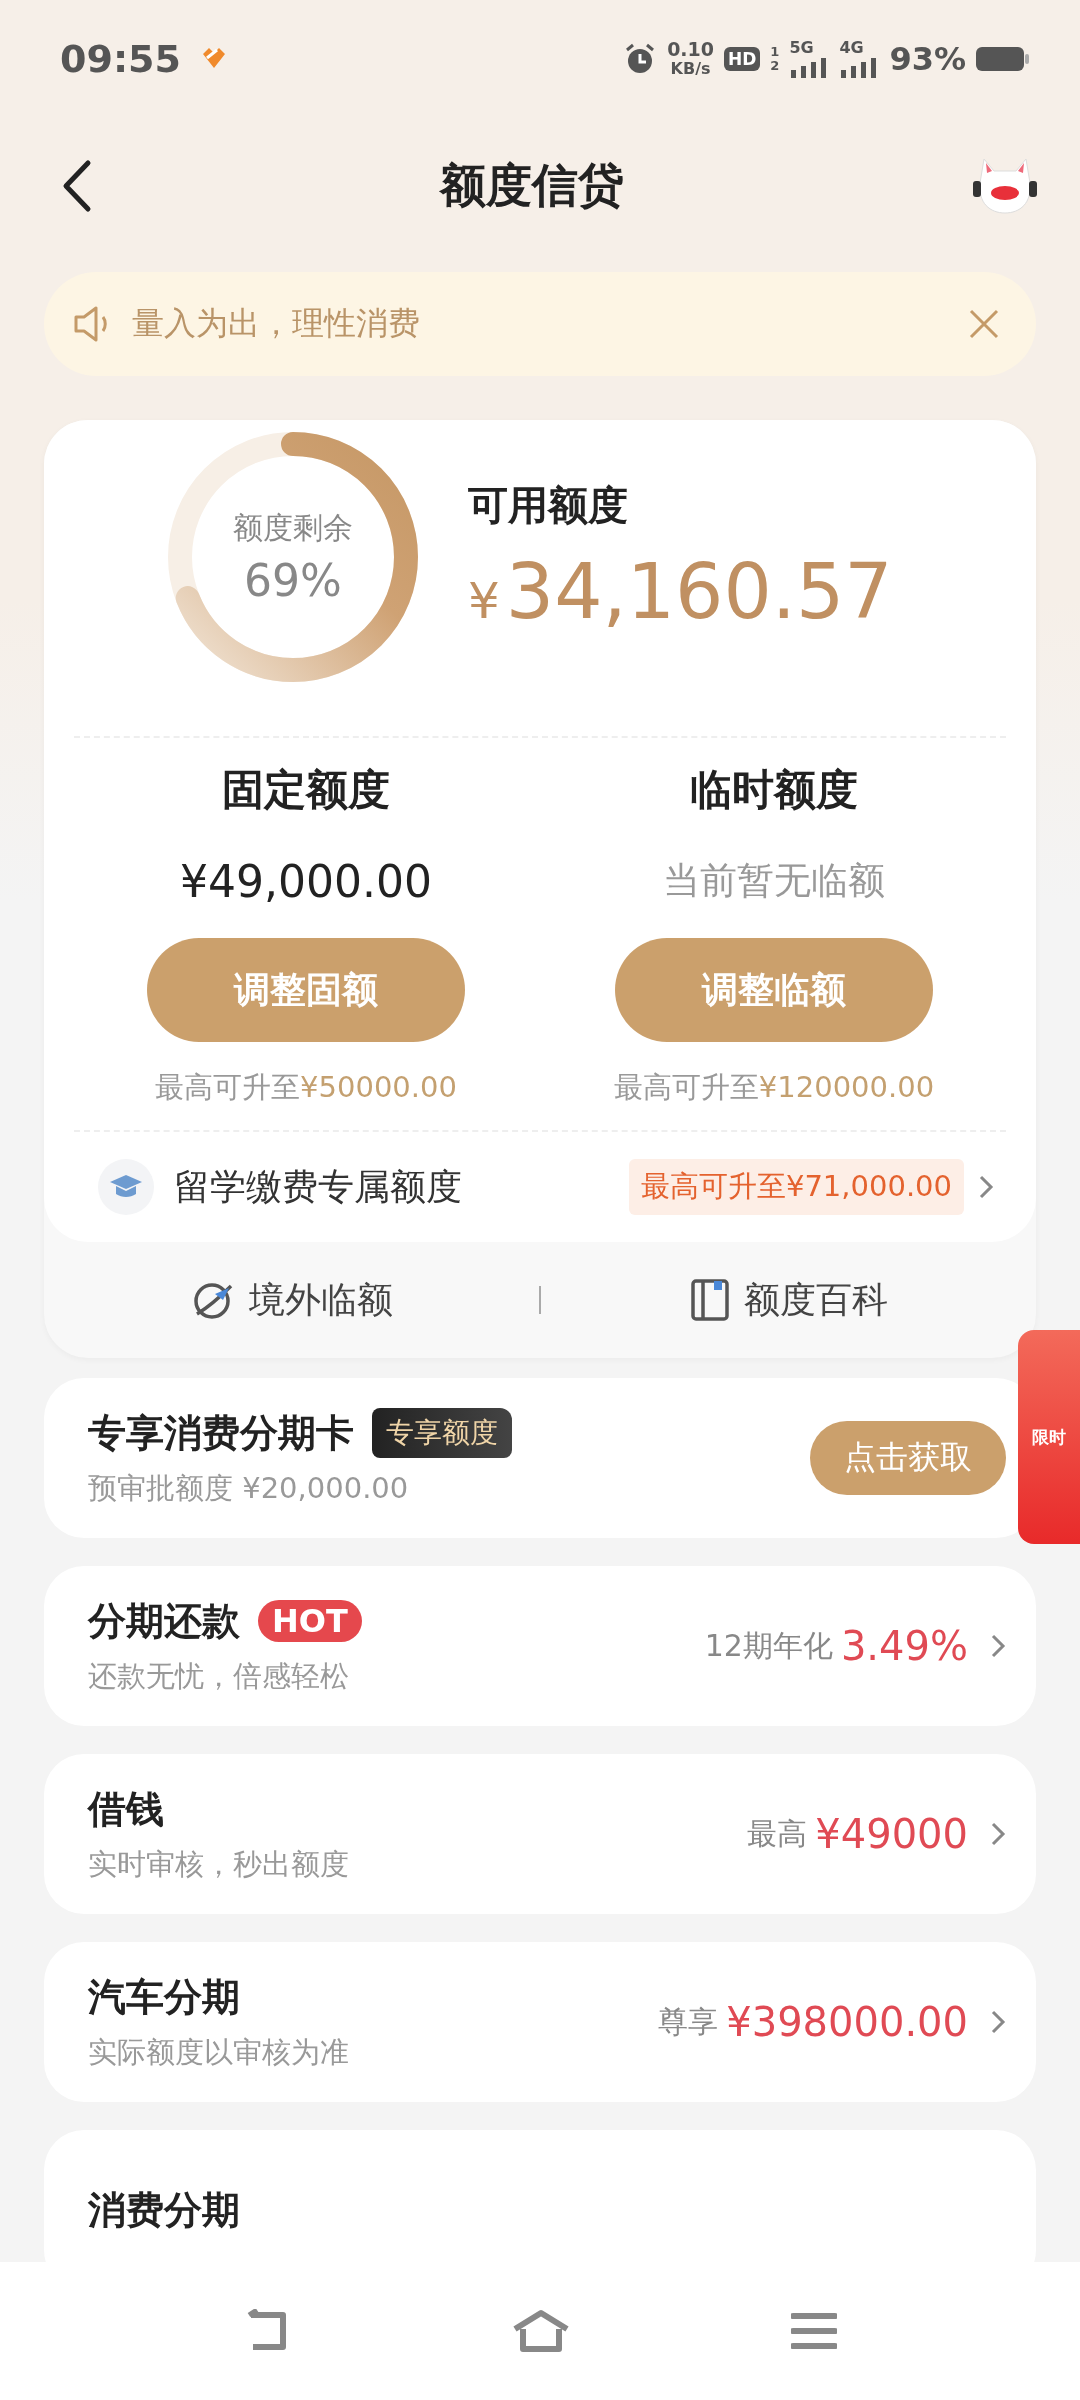 The height and width of the screenshot is (2400, 1080). What do you see at coordinates (276, 323) in the screenshot?
I see `notice-text: 量入为出，理性消费` at bounding box center [276, 323].